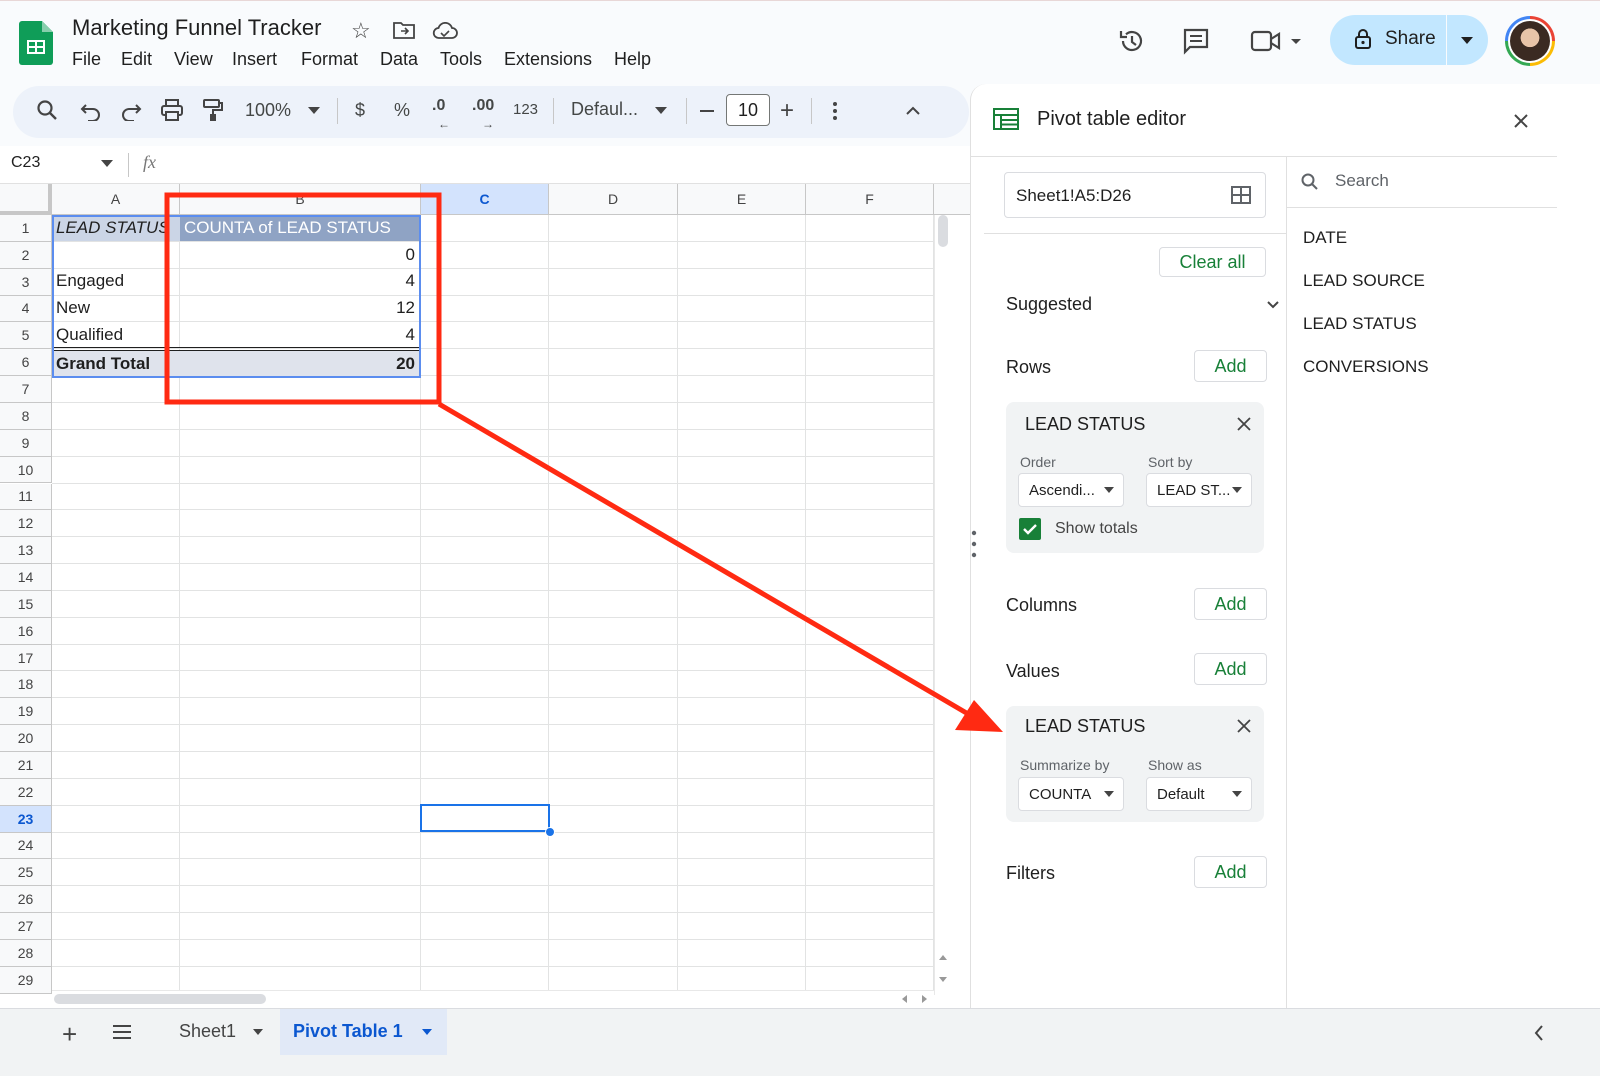 The height and width of the screenshot is (1076, 1600). Describe the element at coordinates (707, 561) in the screenshot. I see `annotation-arrow-line` at that location.